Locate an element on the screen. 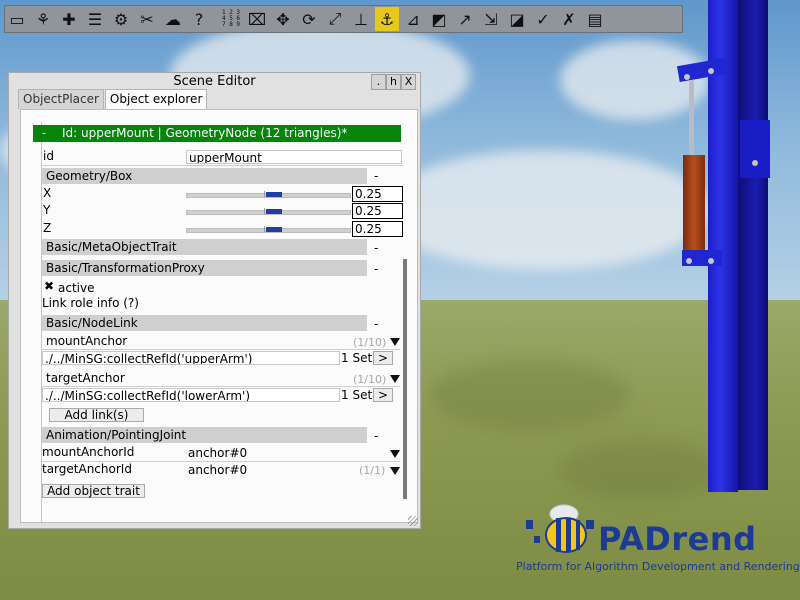  panel-scrollbar is located at coordinates (405, 379).